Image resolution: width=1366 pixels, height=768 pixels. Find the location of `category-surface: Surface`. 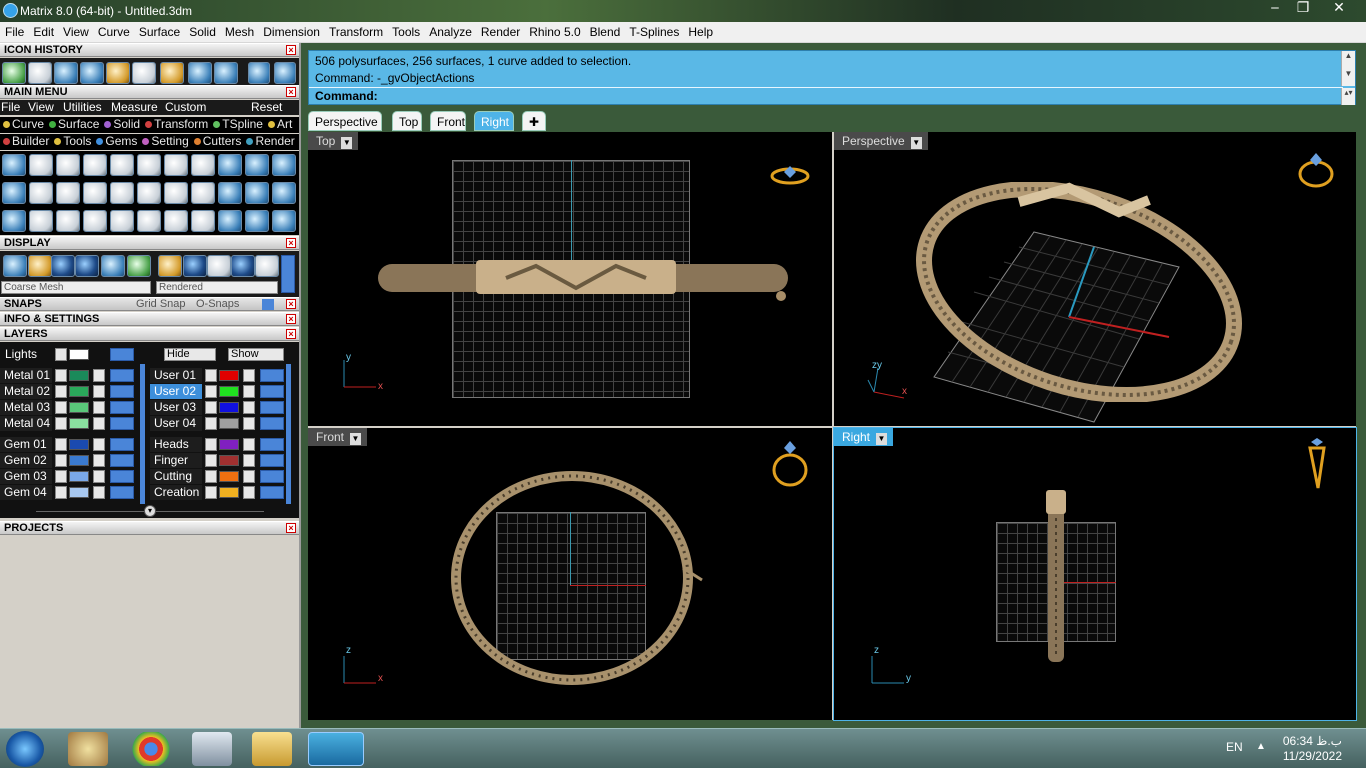

category-surface: Surface is located at coordinates (72, 124).